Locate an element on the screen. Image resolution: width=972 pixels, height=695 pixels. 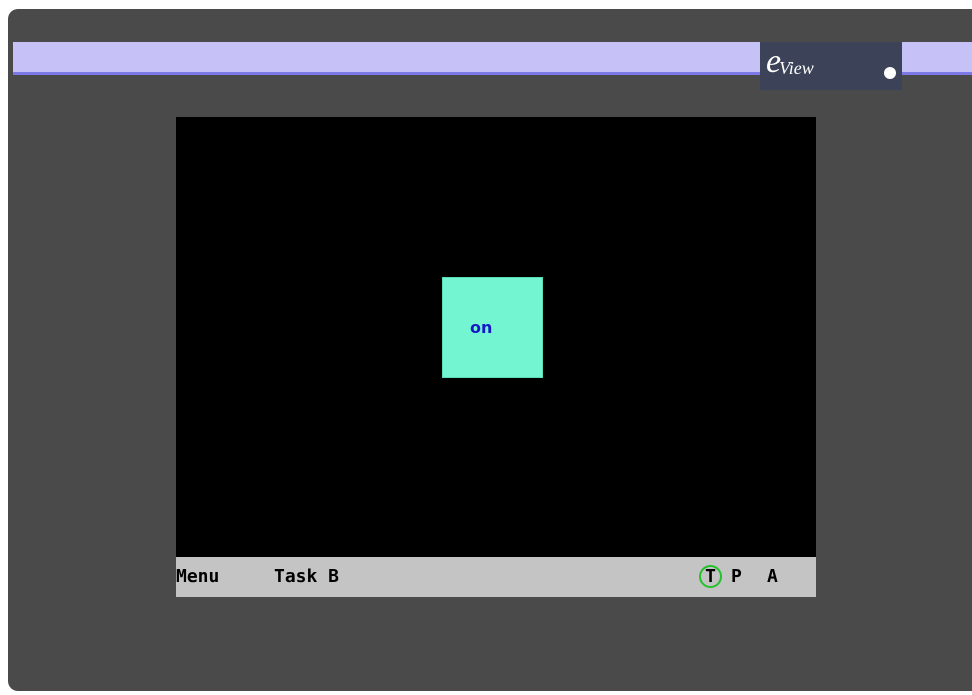
on-button-label: on is located at coordinates (481, 327).